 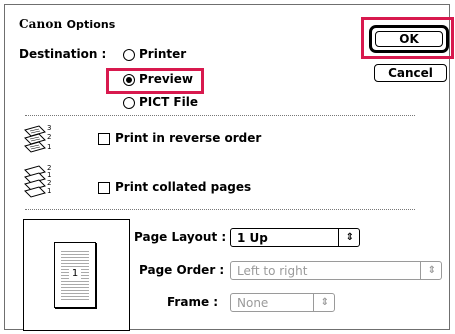 I want to click on reverse-icon-num-2: 2, so click(x=49, y=137).